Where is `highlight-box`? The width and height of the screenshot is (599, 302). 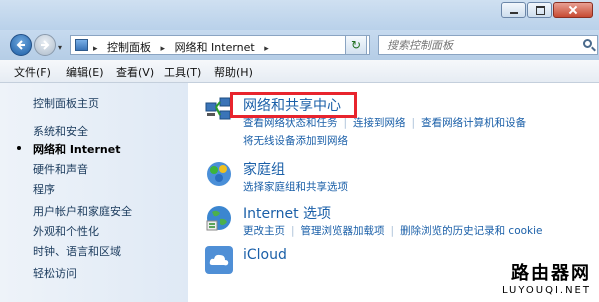 highlight-box is located at coordinates (293, 105).